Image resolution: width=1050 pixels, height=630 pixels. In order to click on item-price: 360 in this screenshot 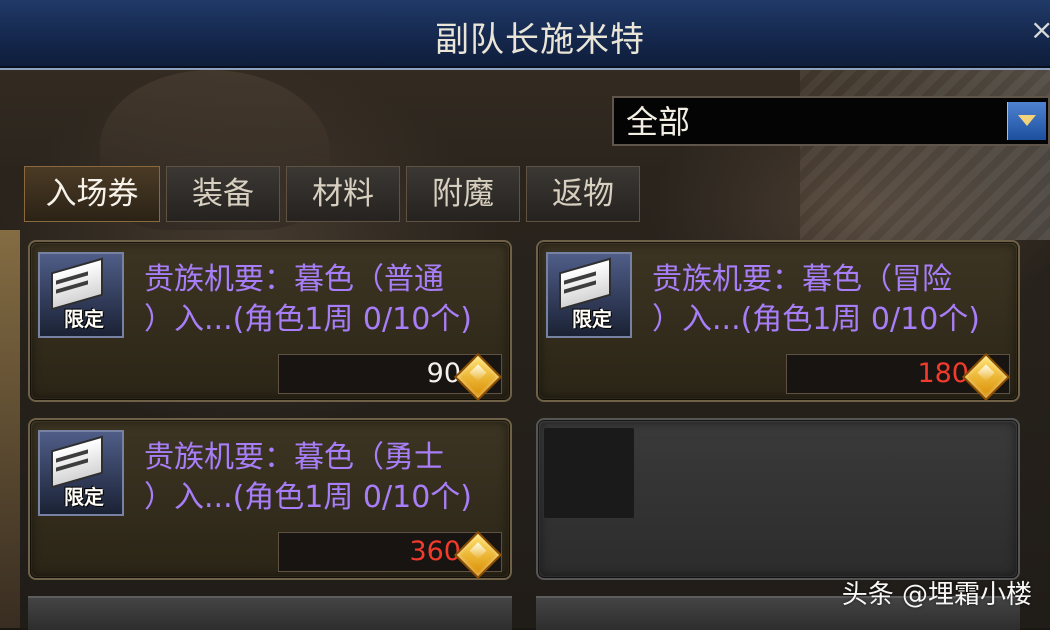, I will do `click(435, 551)`.